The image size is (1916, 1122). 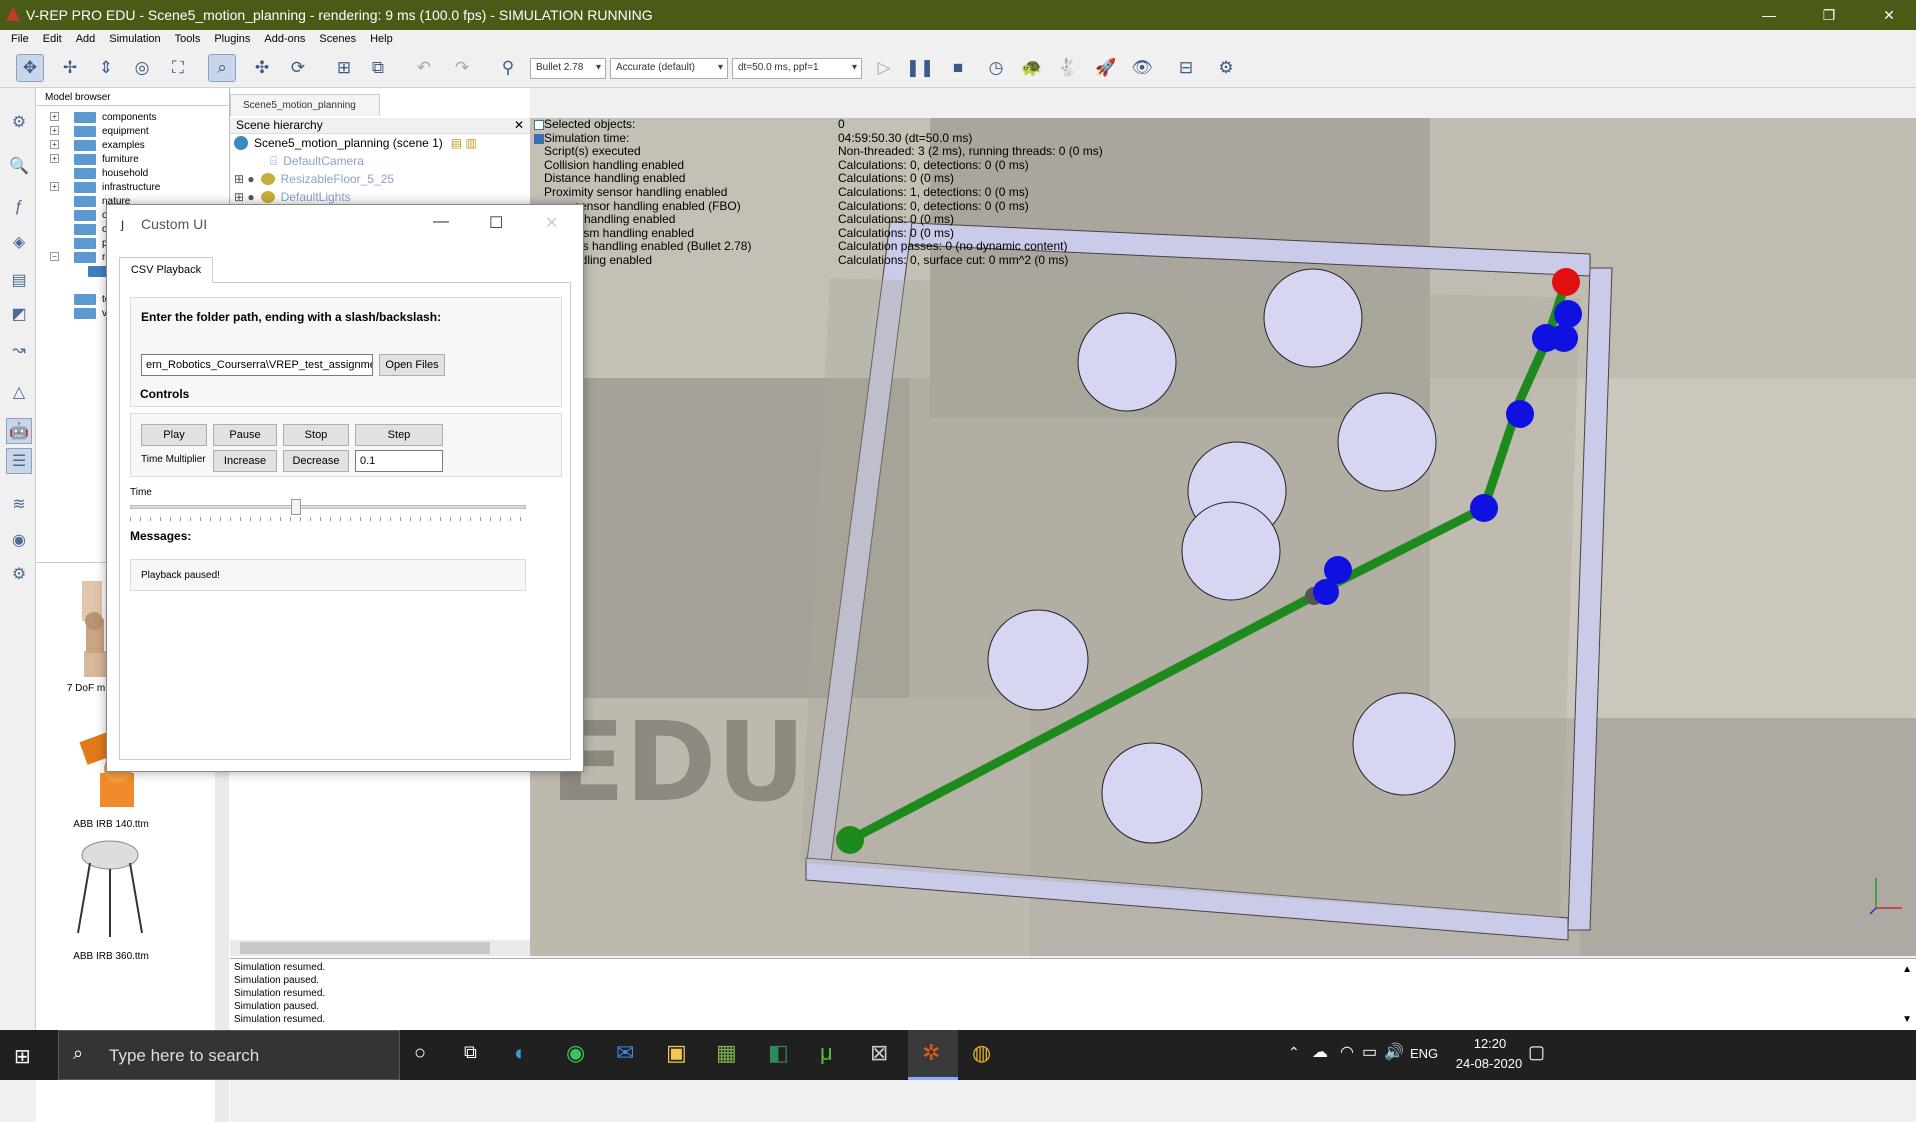 What do you see at coordinates (52, 39) in the screenshot?
I see `menu-edit: Edit` at bounding box center [52, 39].